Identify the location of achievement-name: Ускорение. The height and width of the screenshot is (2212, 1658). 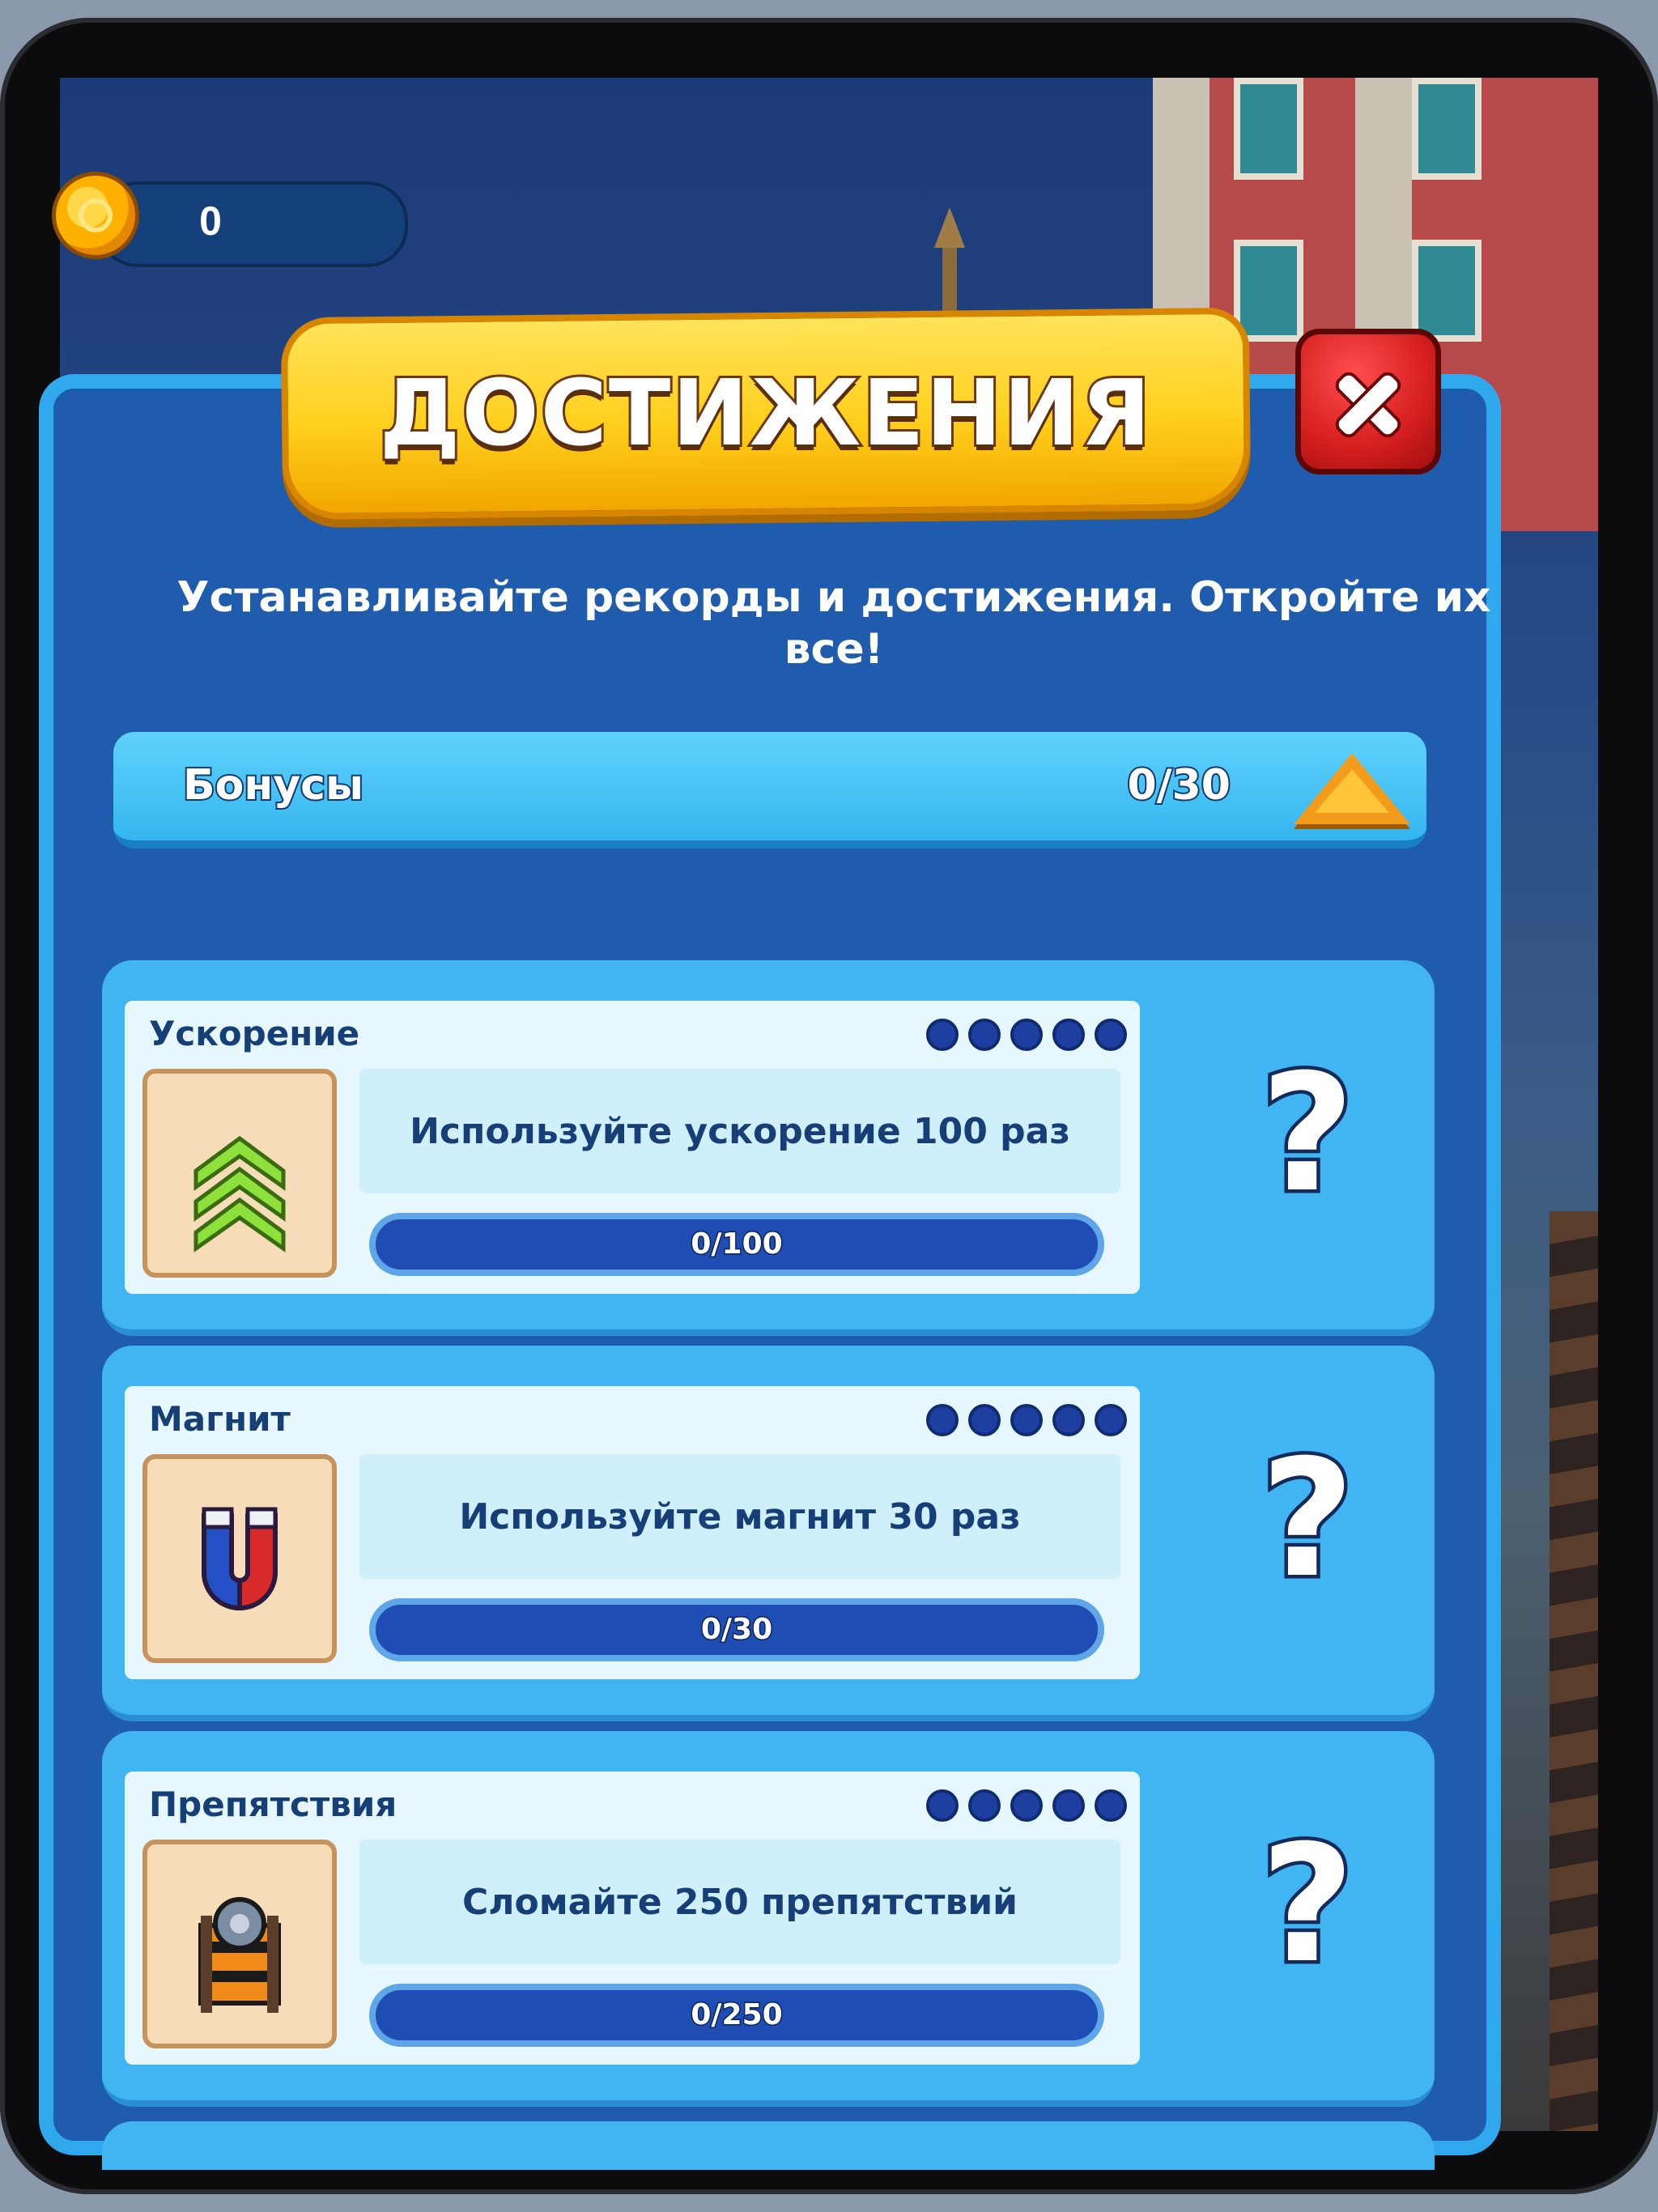
(254, 1034).